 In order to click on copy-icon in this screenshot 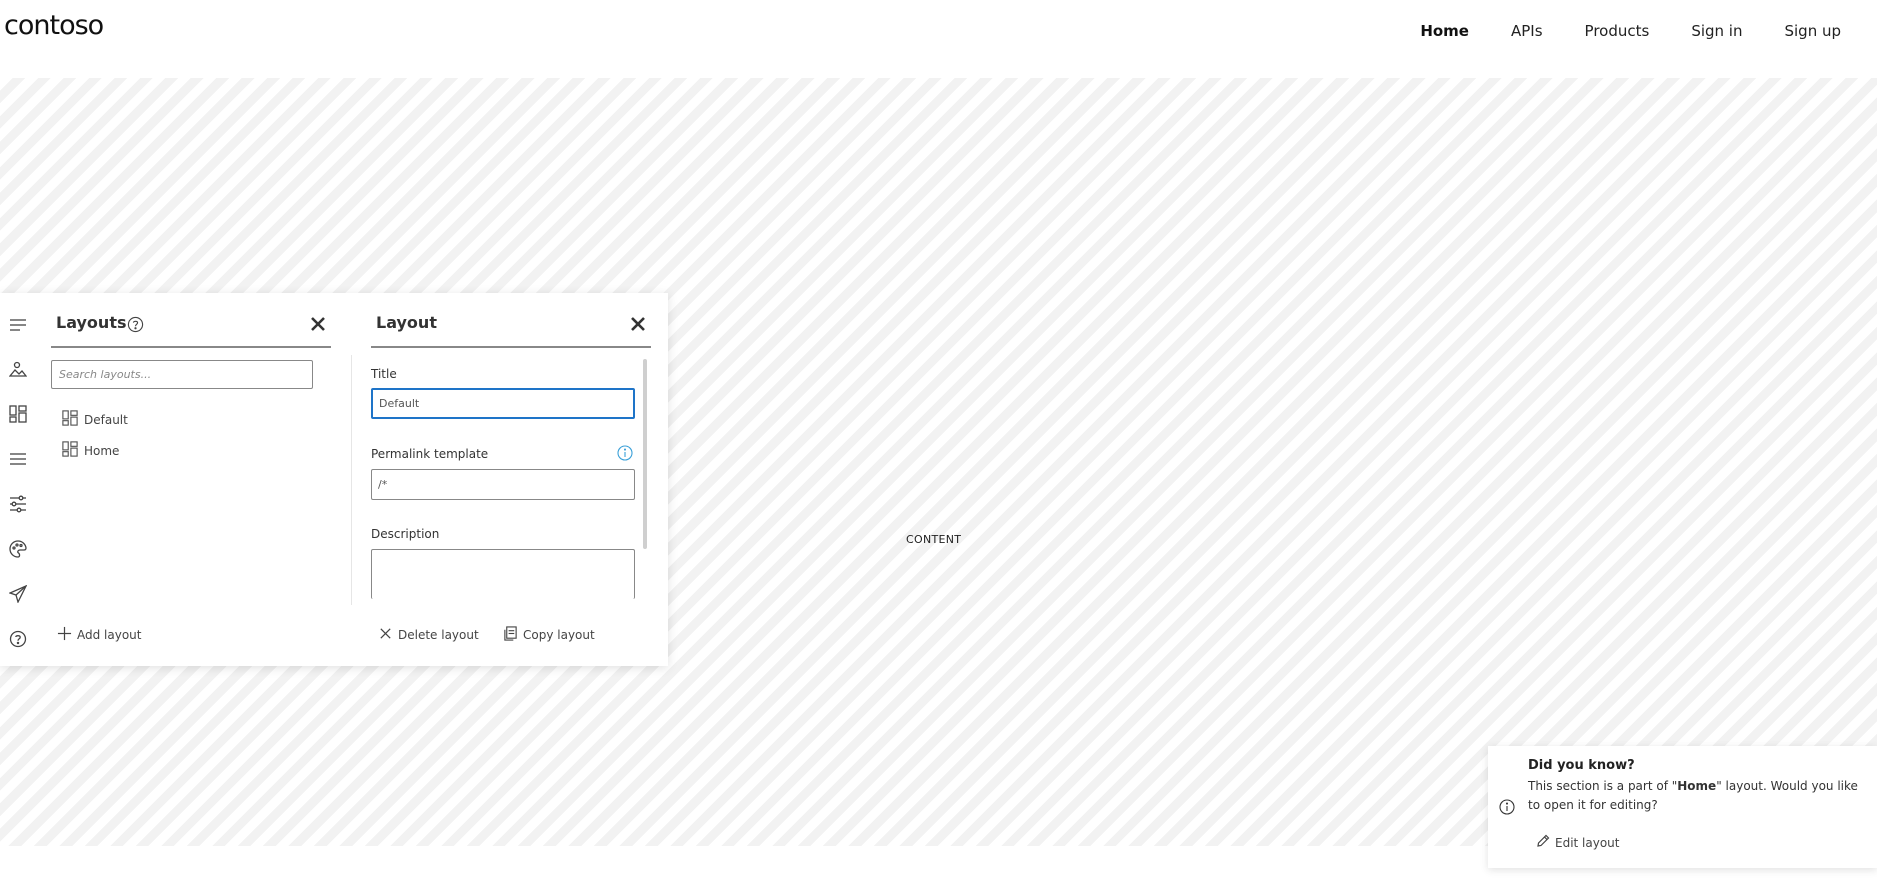, I will do `click(510, 635)`.